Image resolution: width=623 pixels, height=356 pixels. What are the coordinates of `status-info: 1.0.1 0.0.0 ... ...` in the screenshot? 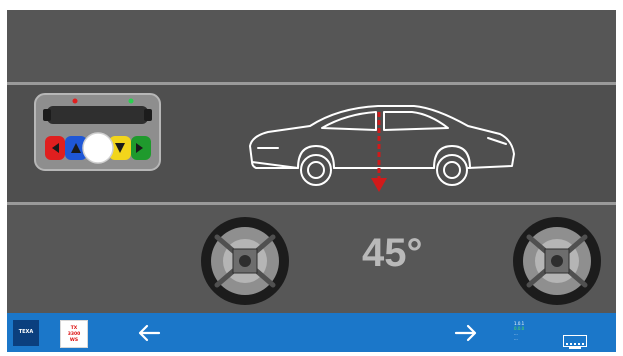 It's located at (534, 331).